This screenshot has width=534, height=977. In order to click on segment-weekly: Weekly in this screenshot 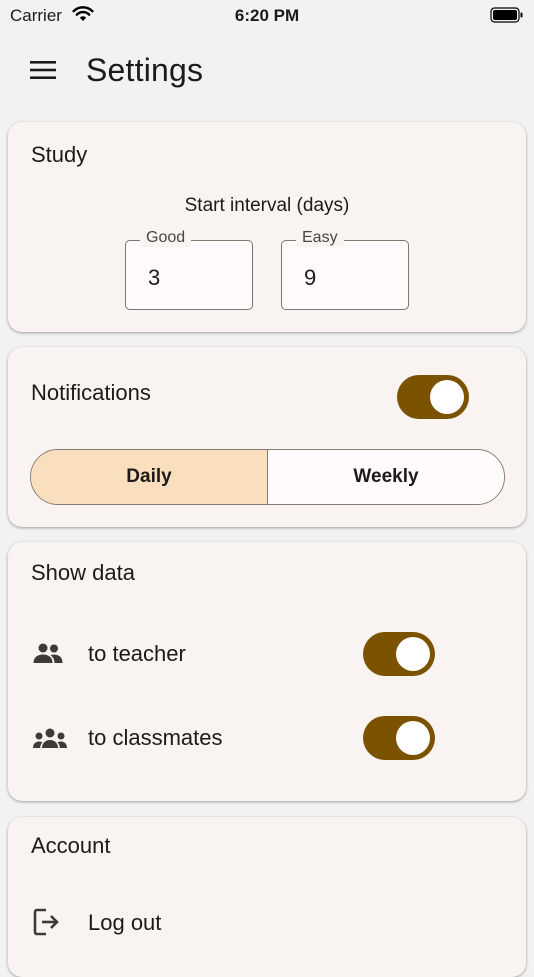, I will do `click(386, 477)`.